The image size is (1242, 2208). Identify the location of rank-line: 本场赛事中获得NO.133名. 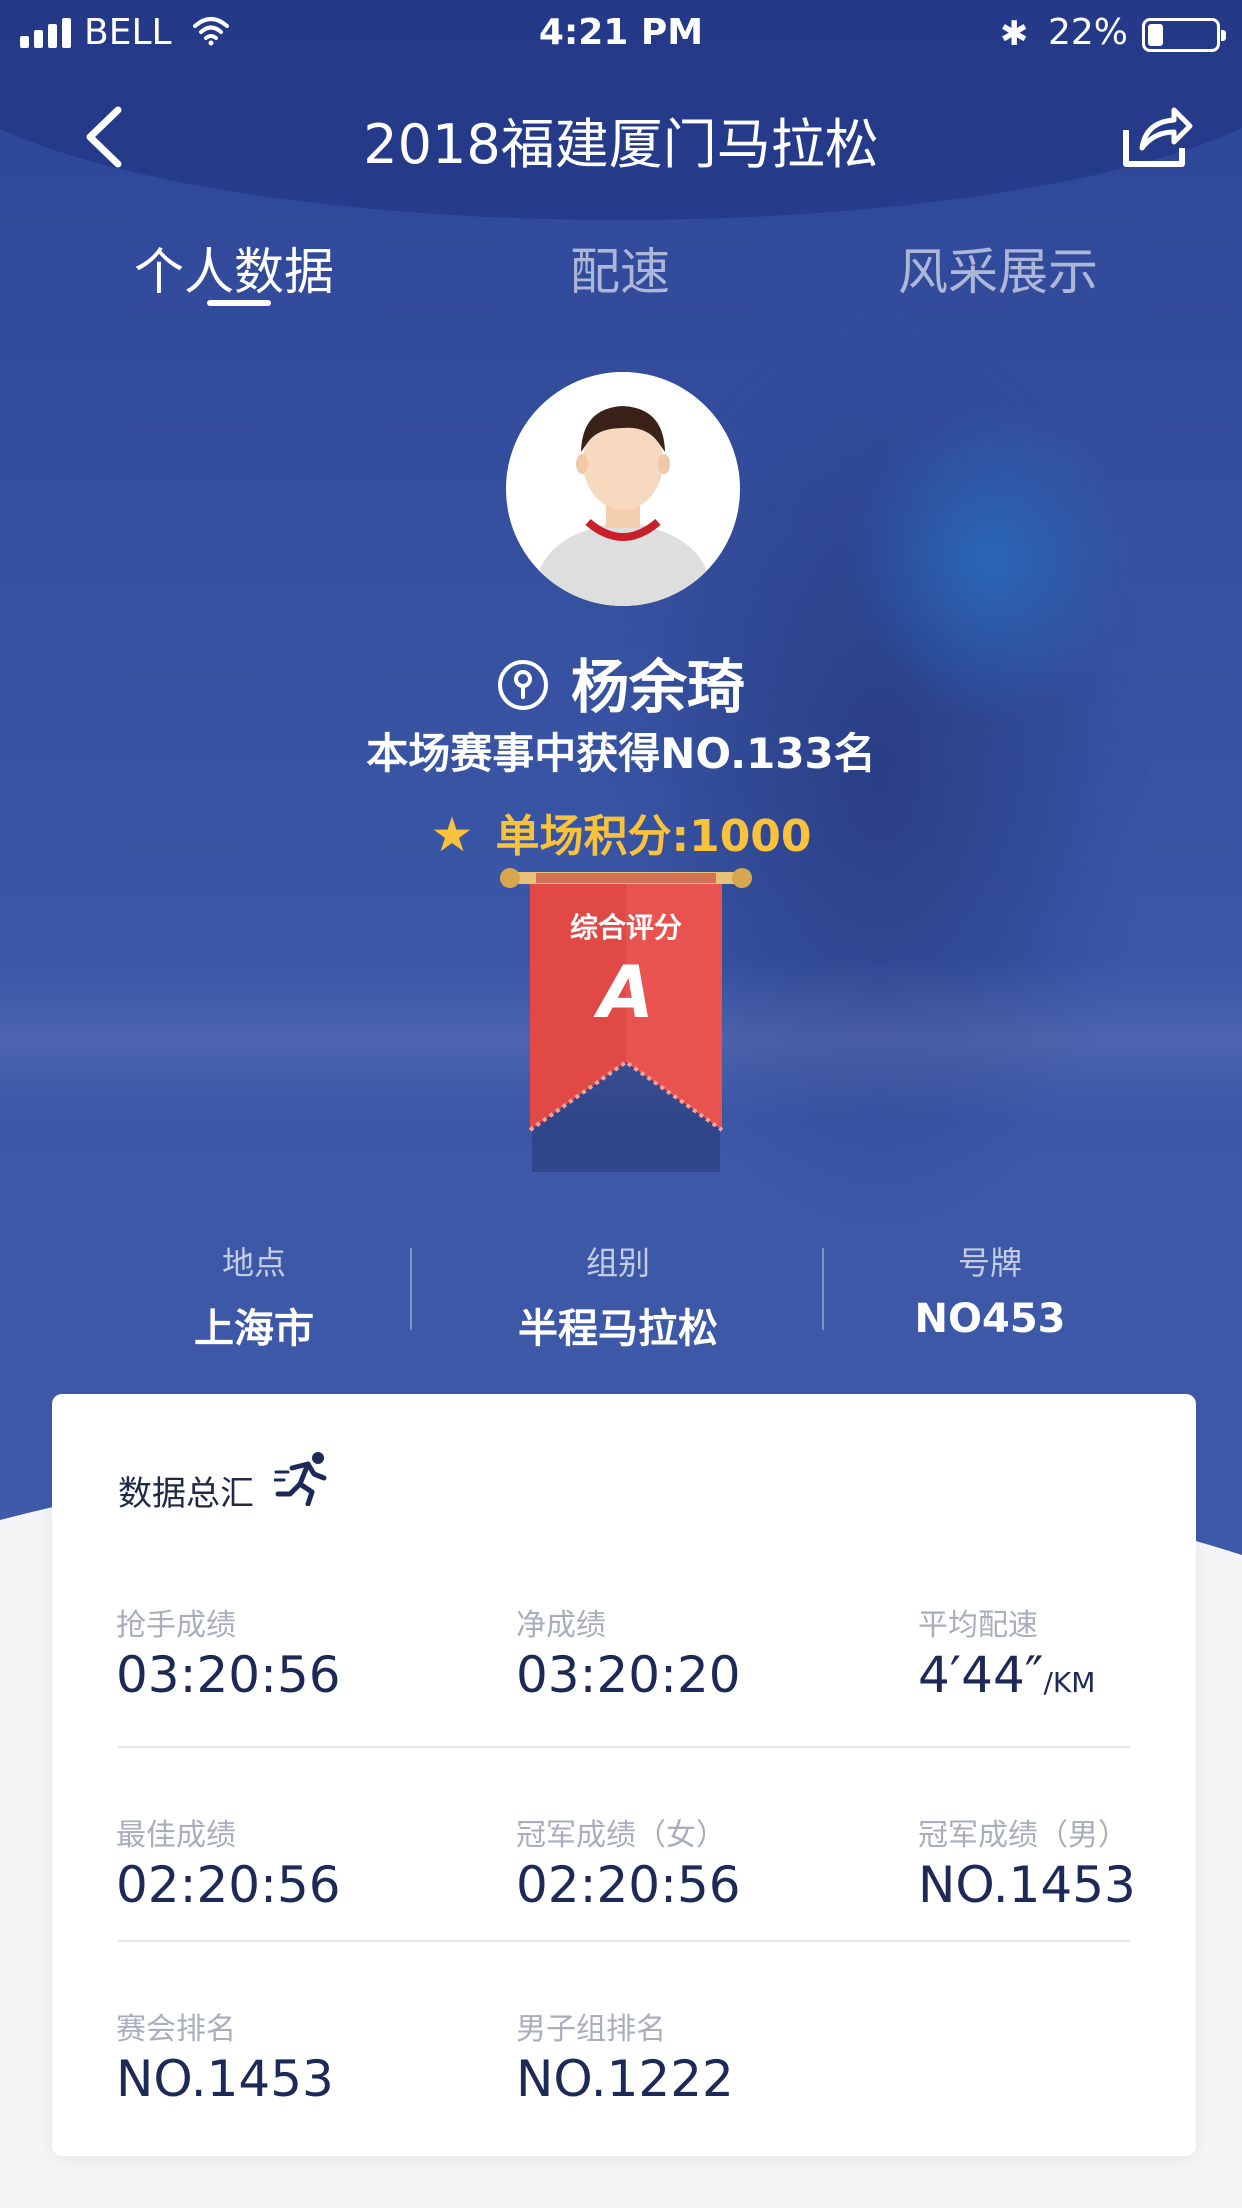
(621, 753).